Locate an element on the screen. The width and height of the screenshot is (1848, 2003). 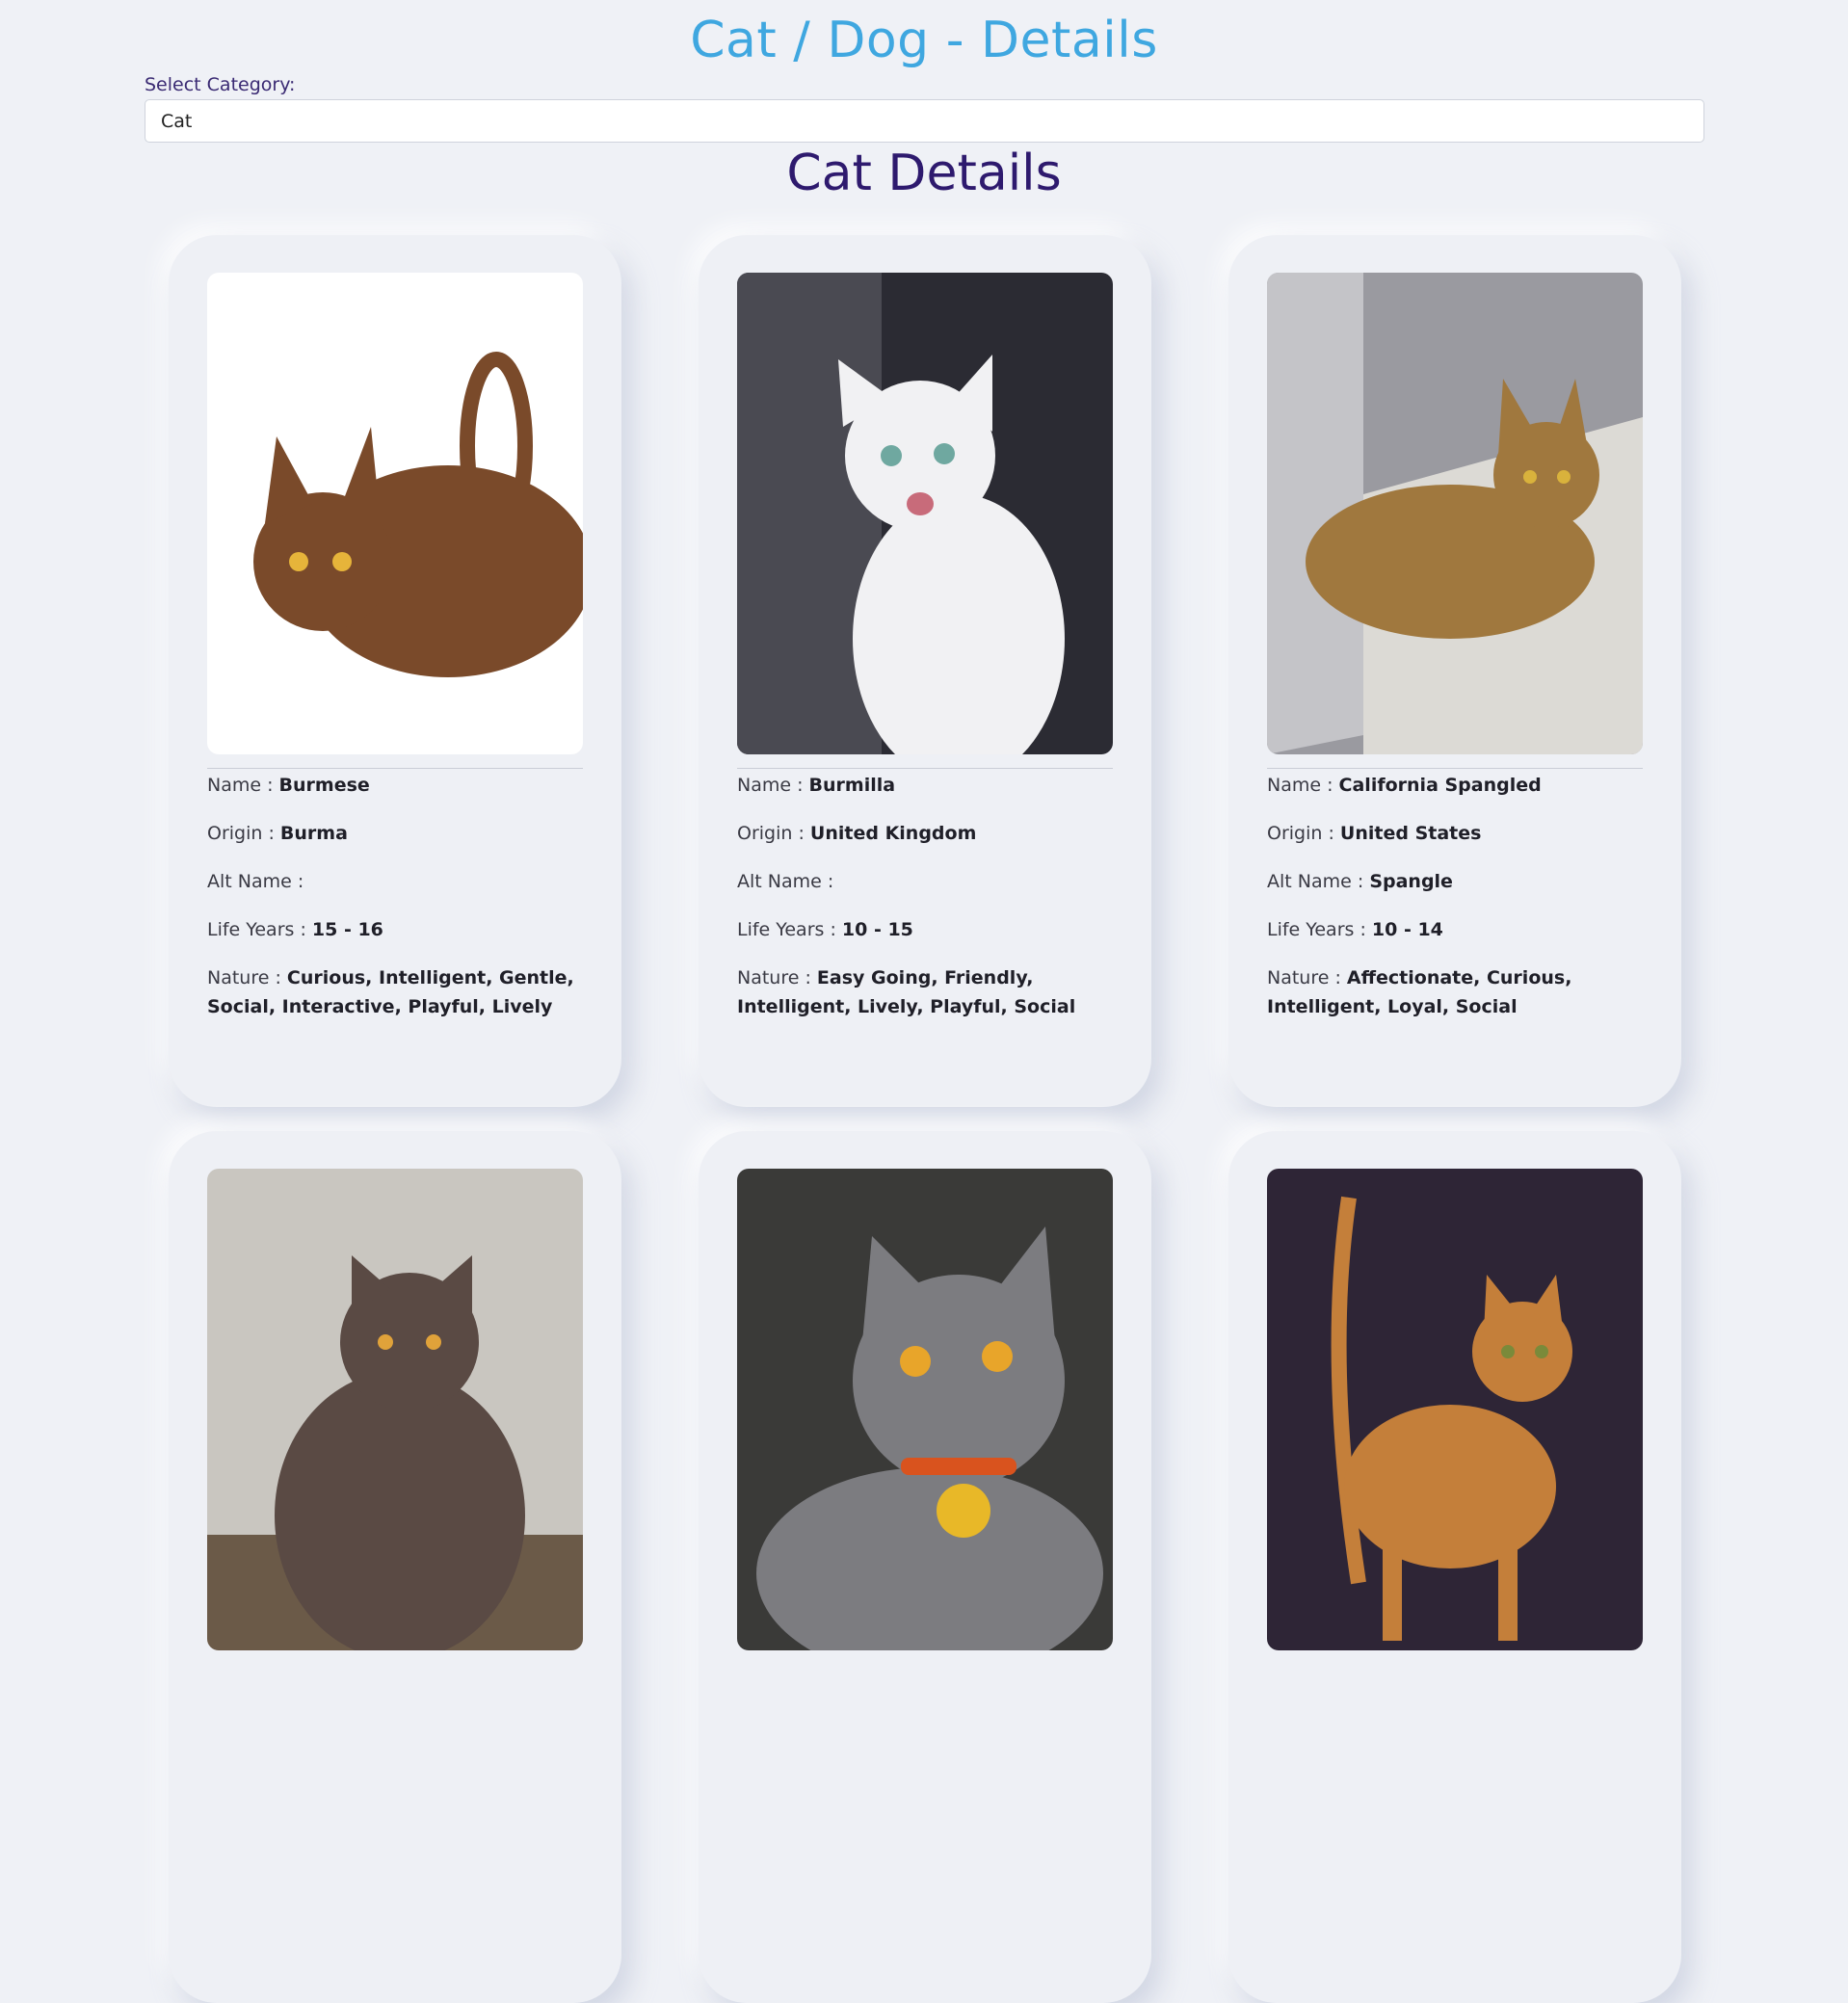
life-years-value: 15 - 16 is located at coordinates (347, 929).